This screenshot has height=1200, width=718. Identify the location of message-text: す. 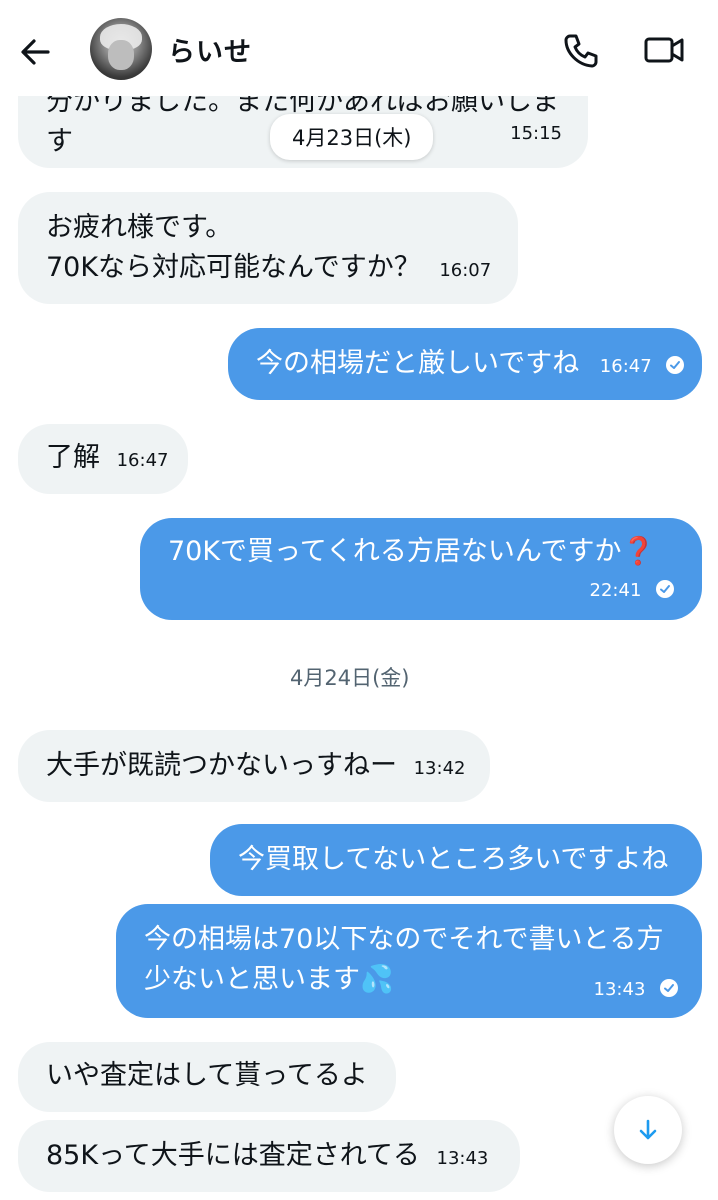
(59, 141).